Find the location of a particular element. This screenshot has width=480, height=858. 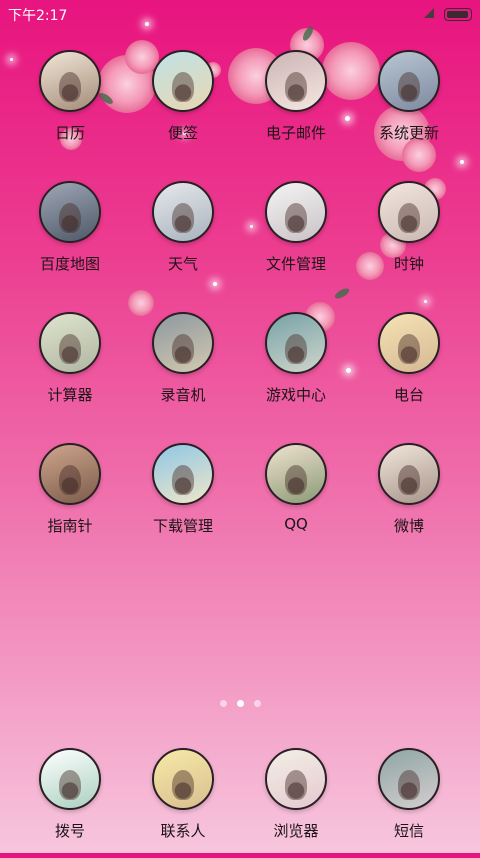

app-label: 日历 is located at coordinates (69, 133).